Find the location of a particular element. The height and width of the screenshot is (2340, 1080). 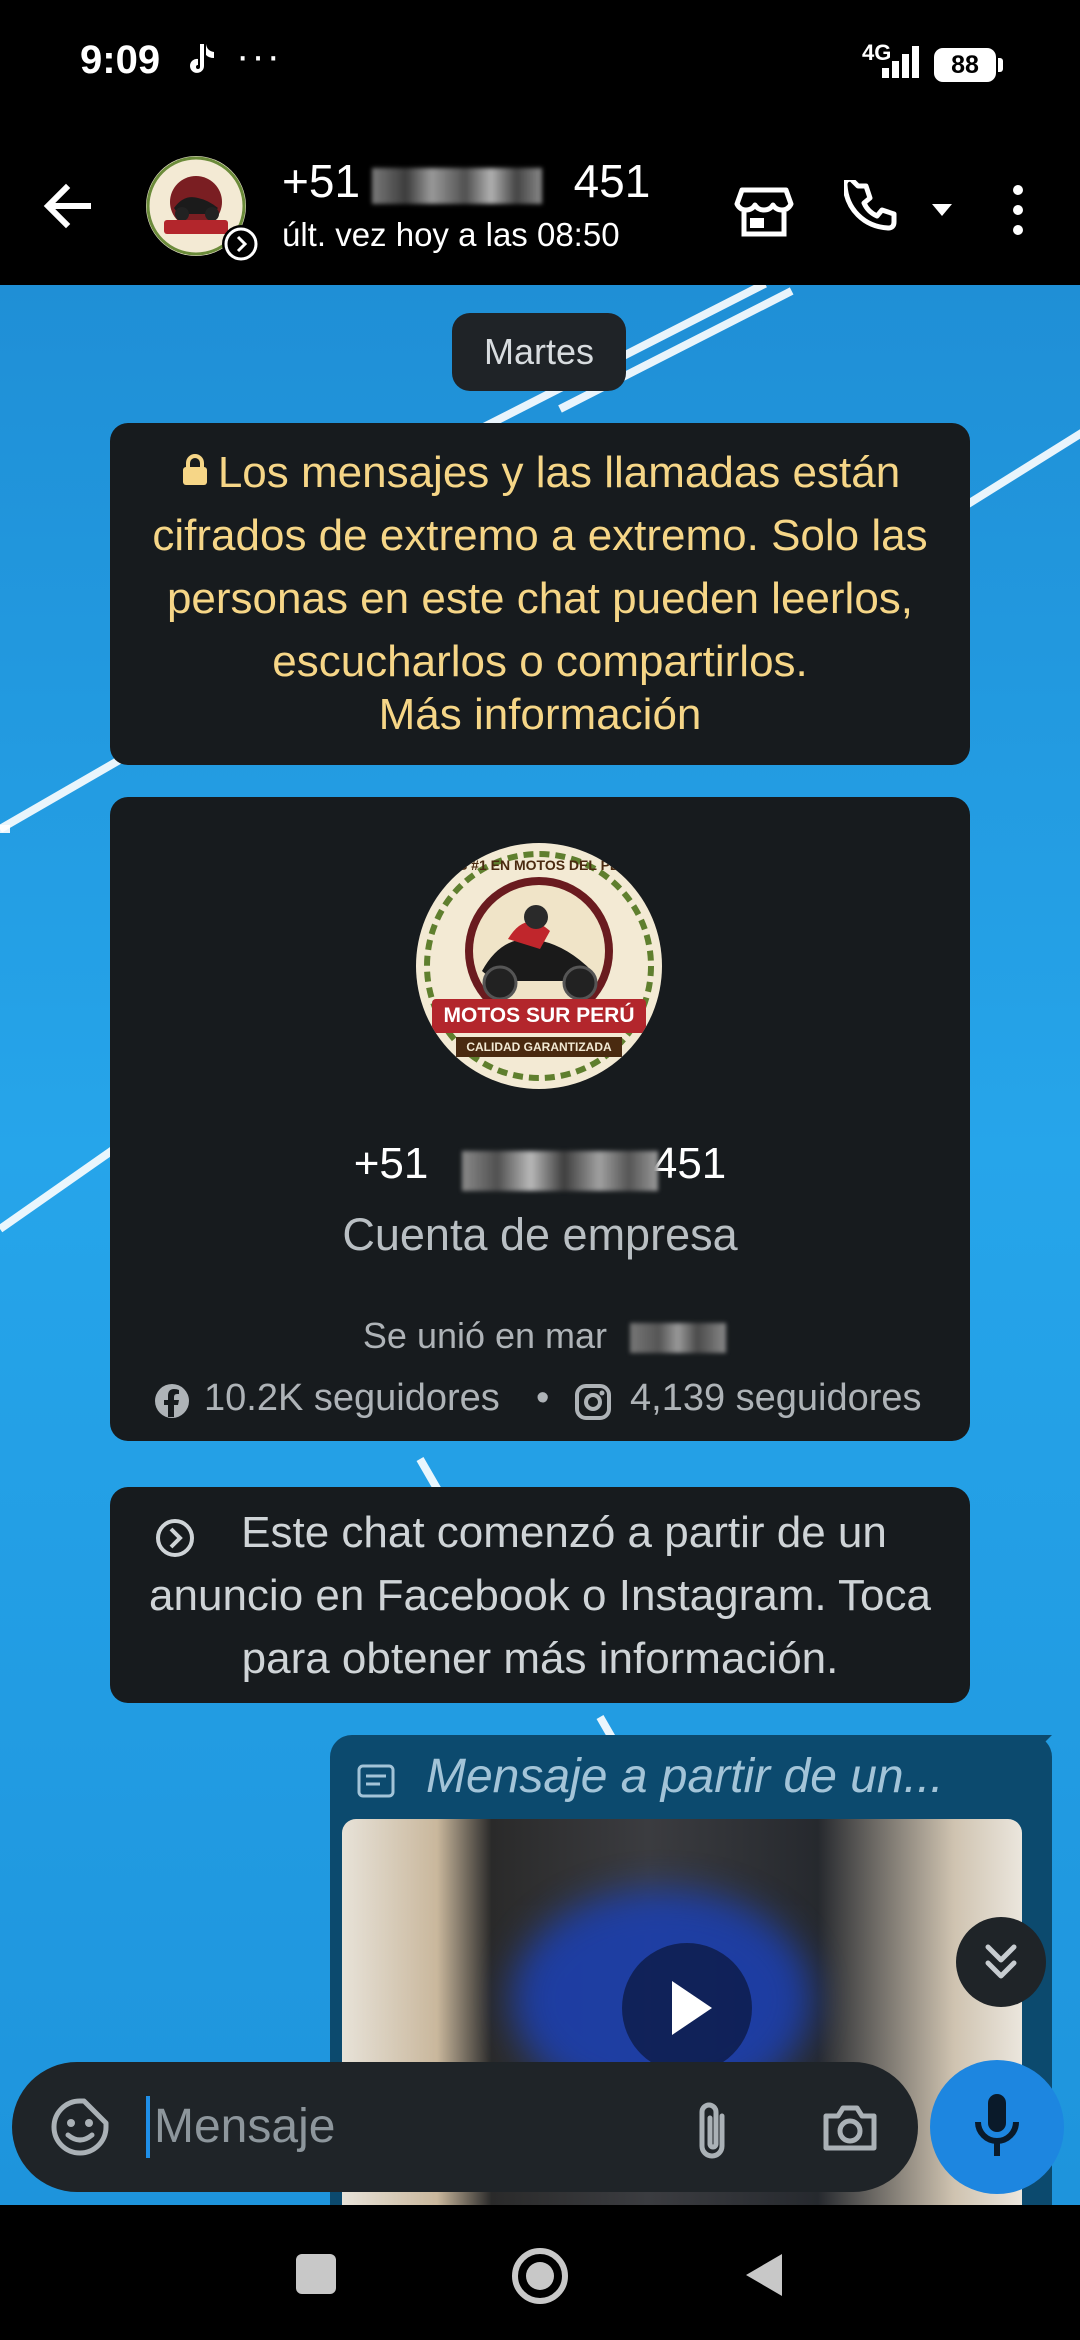

business-phone-prefix: +51 is located at coordinates (391, 1163).